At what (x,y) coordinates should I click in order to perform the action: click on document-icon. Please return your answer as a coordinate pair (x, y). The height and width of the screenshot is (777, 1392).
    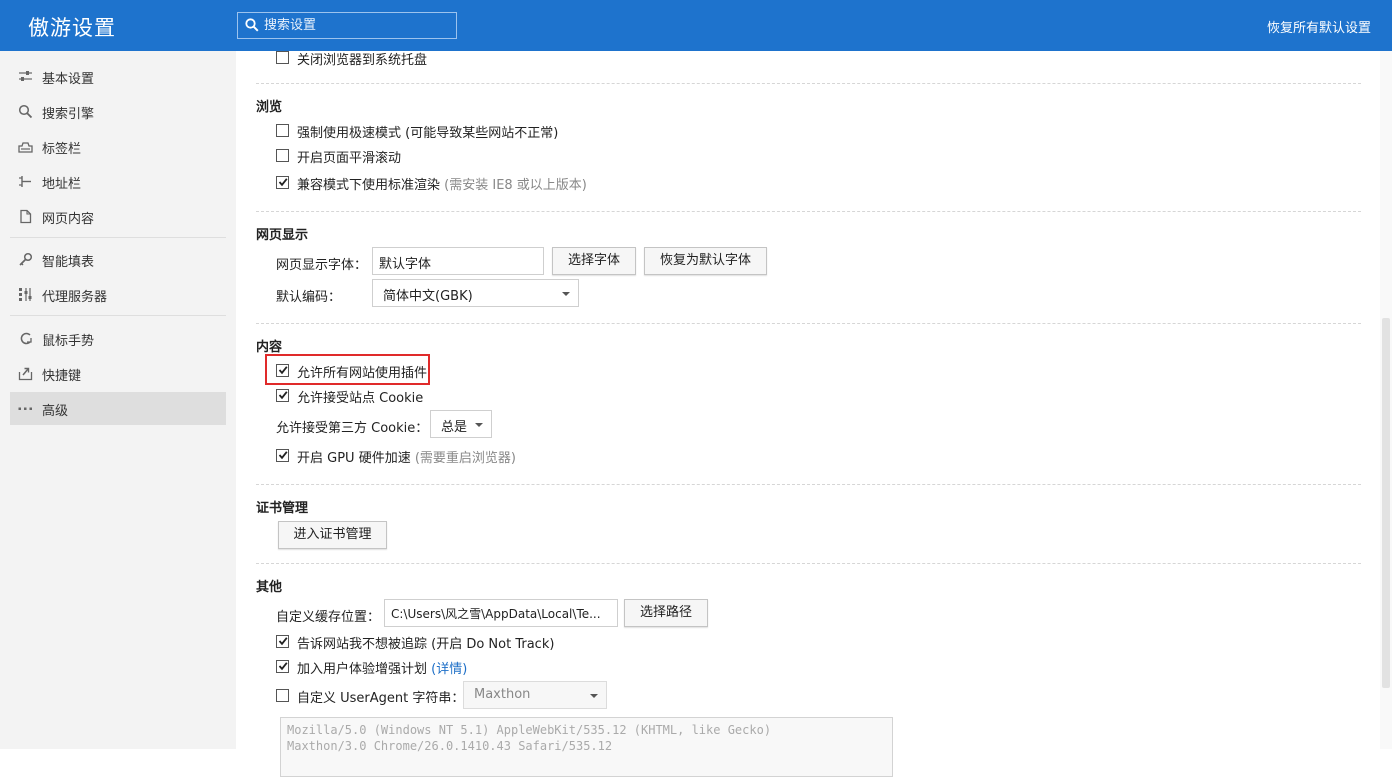
    Looking at the image, I should click on (26, 216).